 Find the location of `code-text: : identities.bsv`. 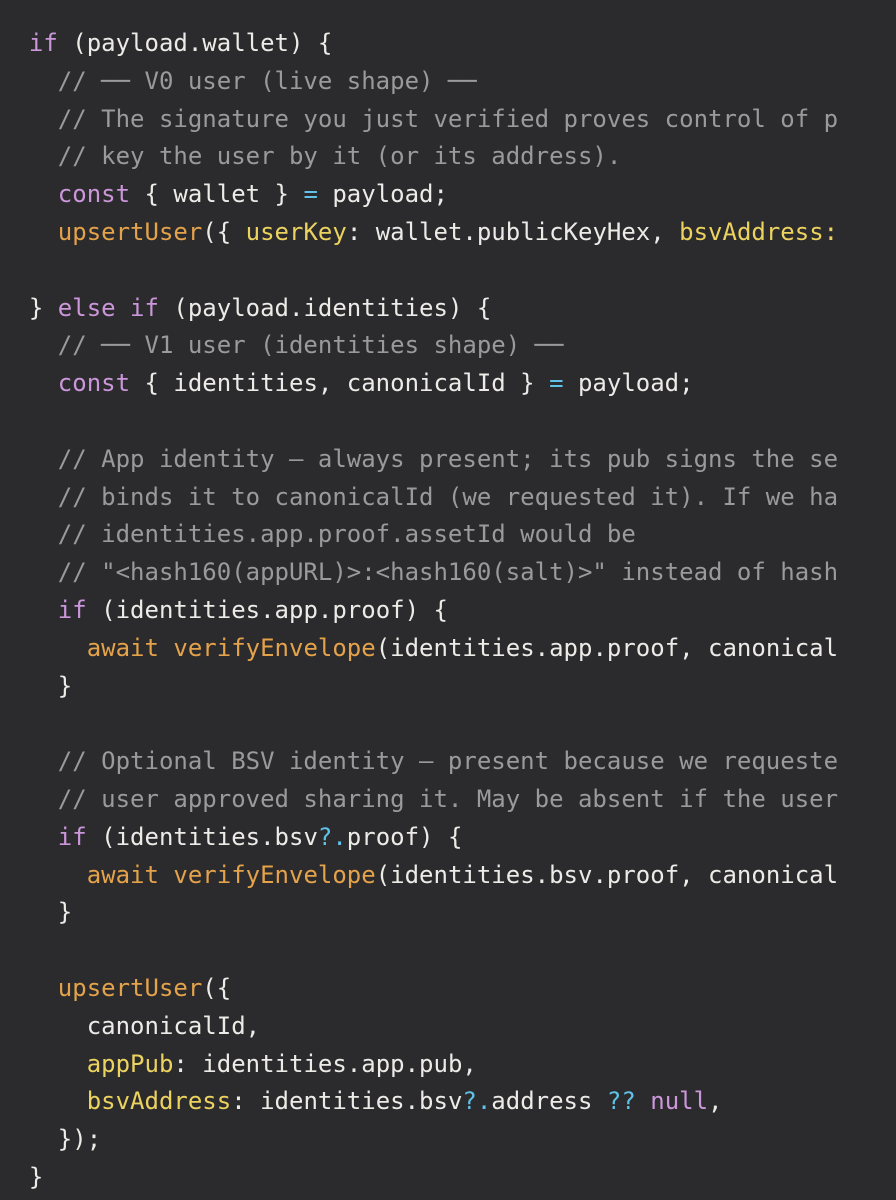

code-text: : identities.bsv is located at coordinates (347, 1101).